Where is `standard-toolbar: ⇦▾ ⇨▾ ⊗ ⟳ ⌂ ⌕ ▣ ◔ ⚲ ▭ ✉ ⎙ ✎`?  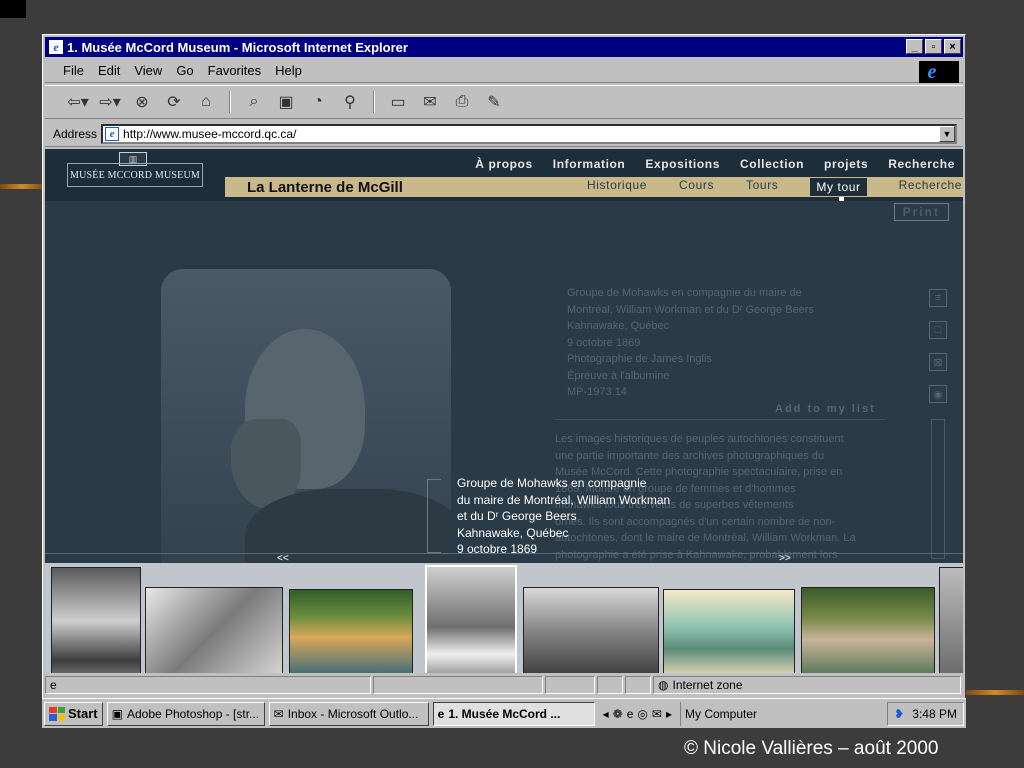
standard-toolbar: ⇦▾ ⇨▾ ⊗ ⟳ ⌂ ⌕ ▣ ◔ ⚲ ▭ ✉ ⎙ ✎ is located at coordinates (504, 102).